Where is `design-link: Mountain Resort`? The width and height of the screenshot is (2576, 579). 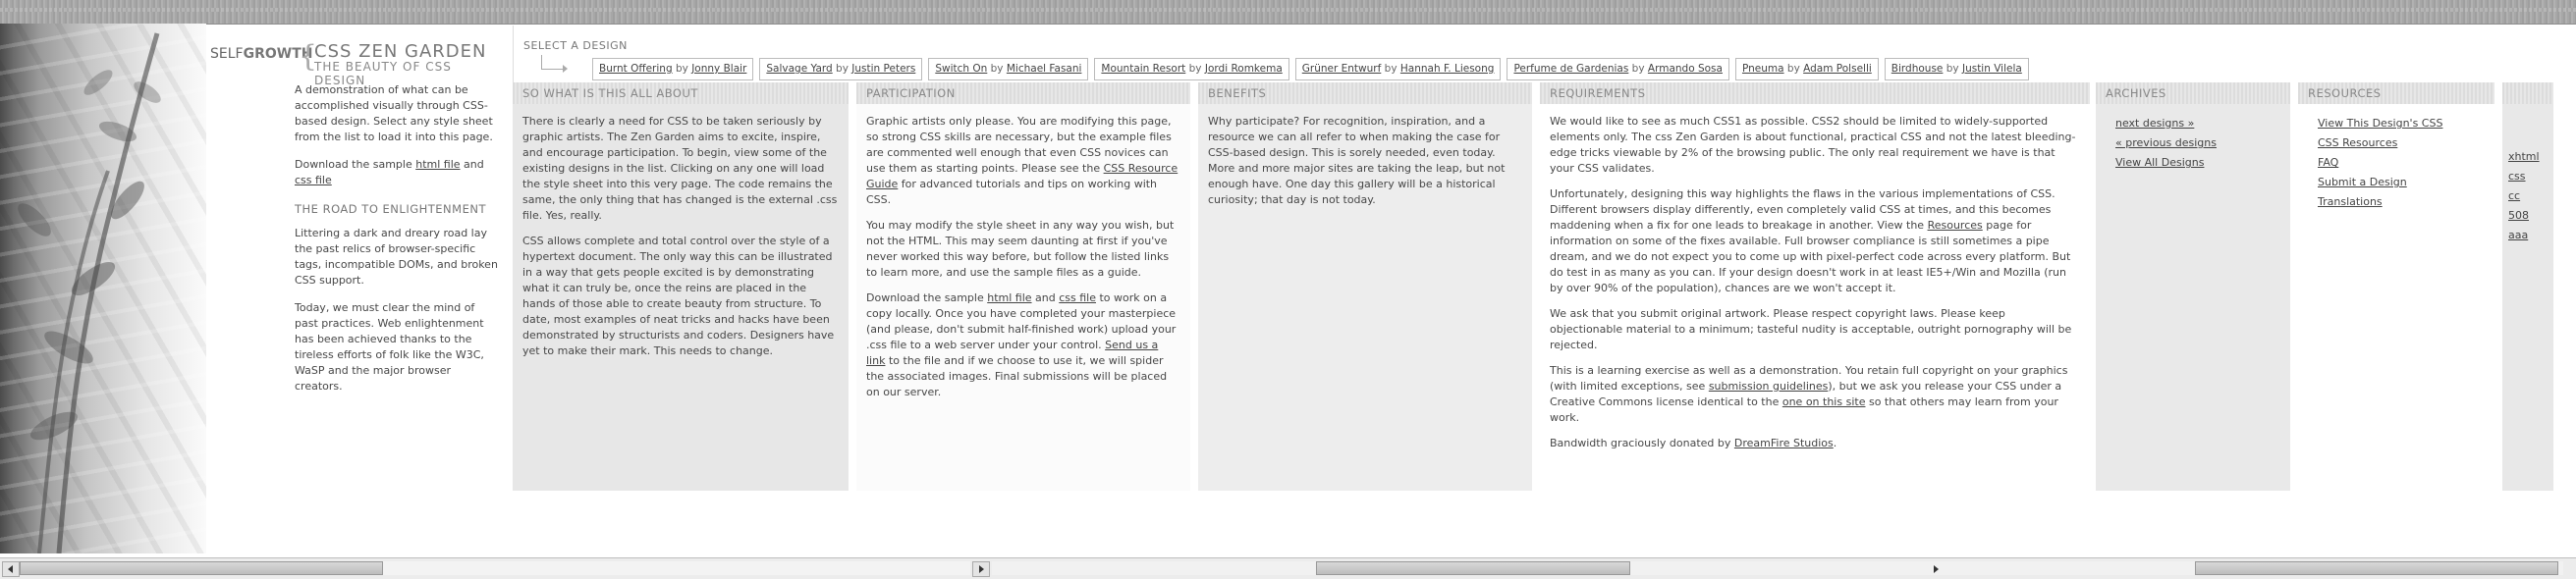
design-link: Mountain Resort is located at coordinates (1143, 69).